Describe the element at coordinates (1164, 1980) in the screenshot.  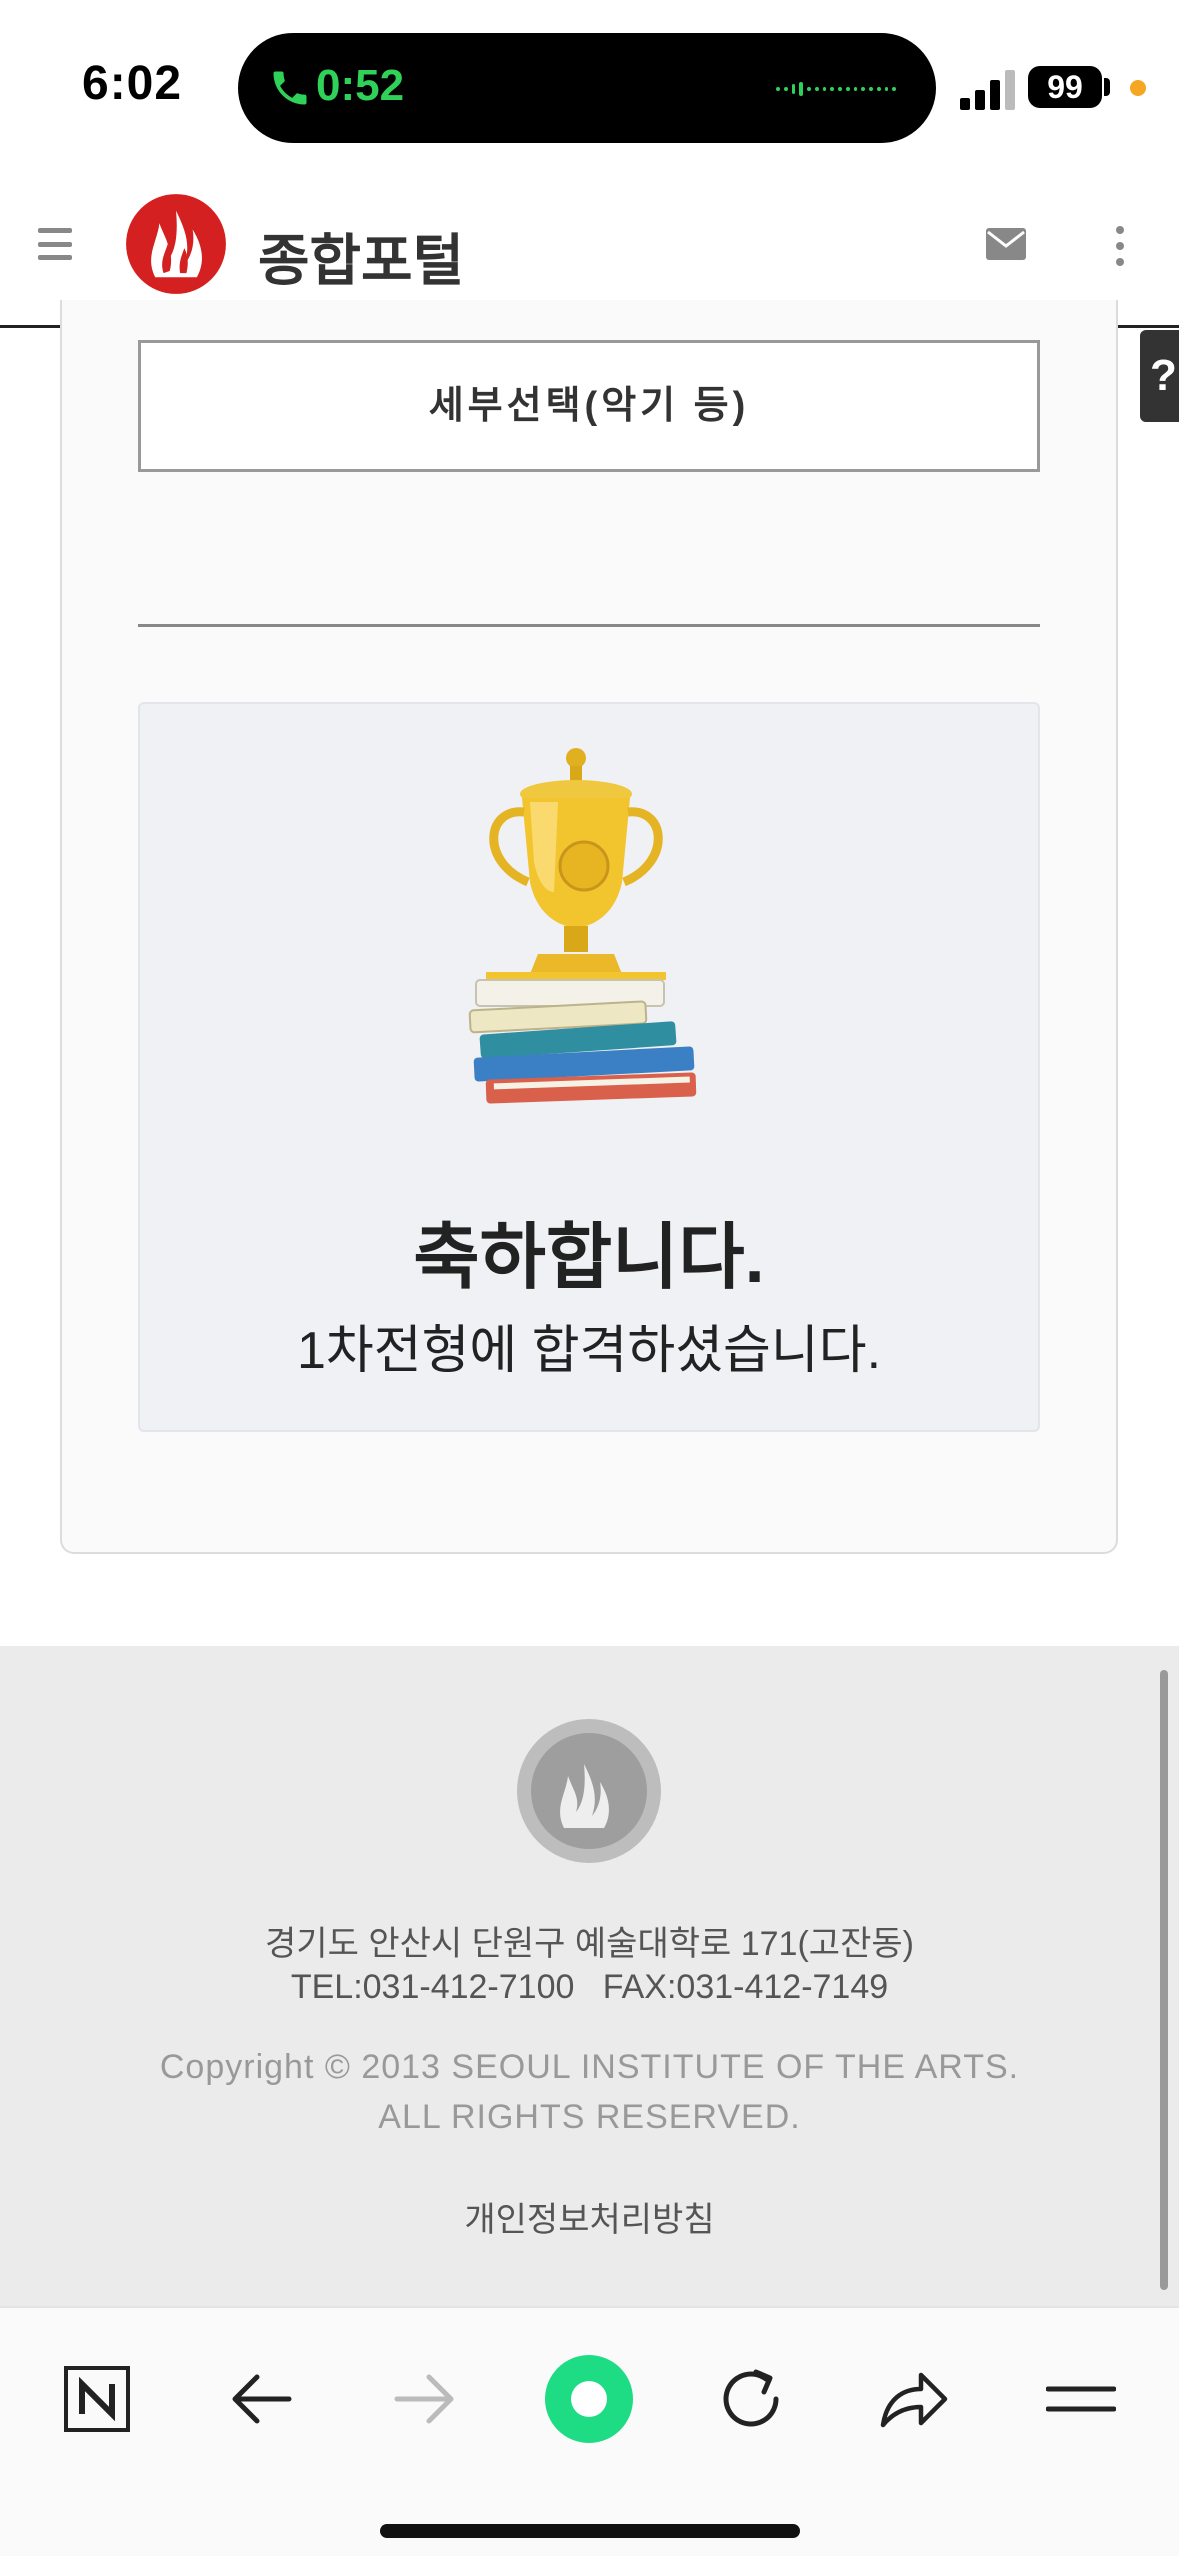
I see `page-scrollbar` at that location.